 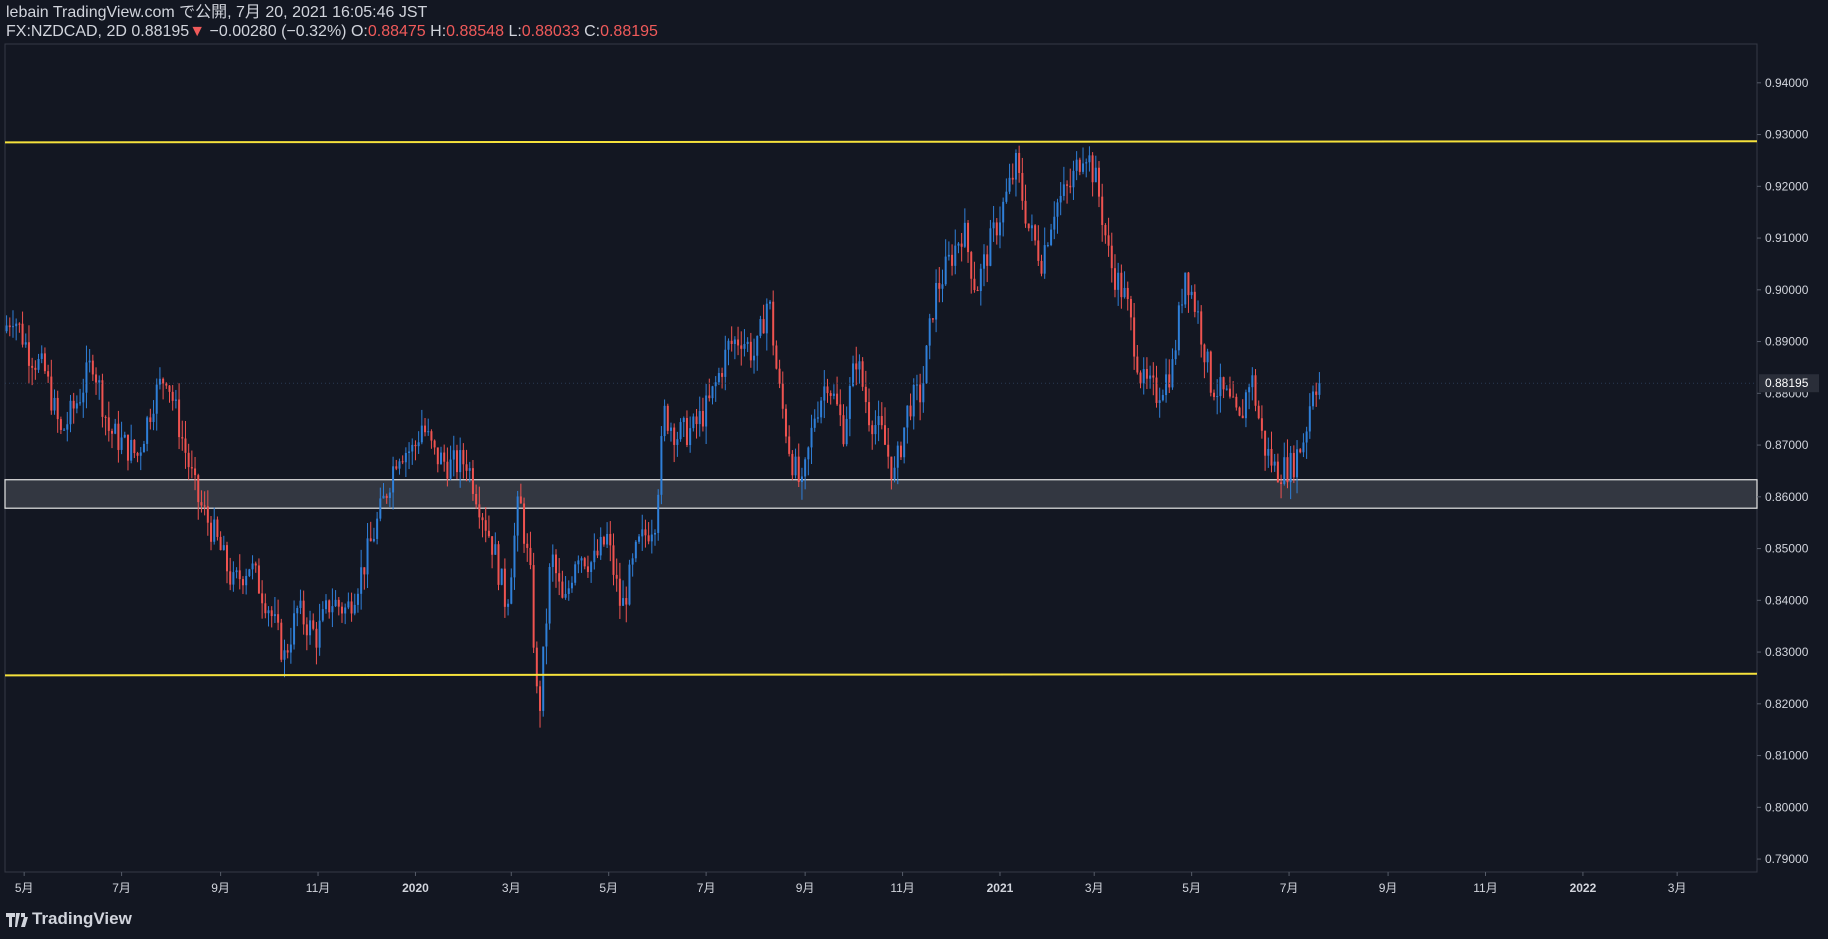 I want to click on x-tick-label: 2022, so click(x=1583, y=888).